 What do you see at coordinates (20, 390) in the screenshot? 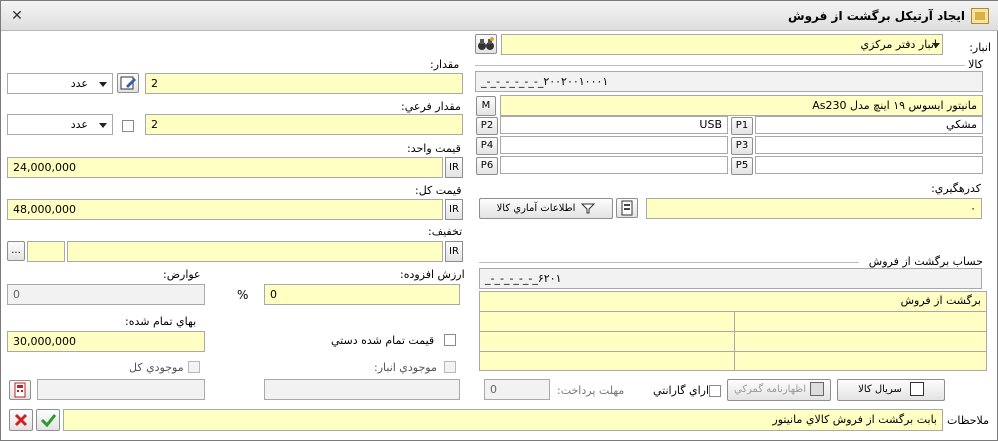
I see `calculator-icon` at bounding box center [20, 390].